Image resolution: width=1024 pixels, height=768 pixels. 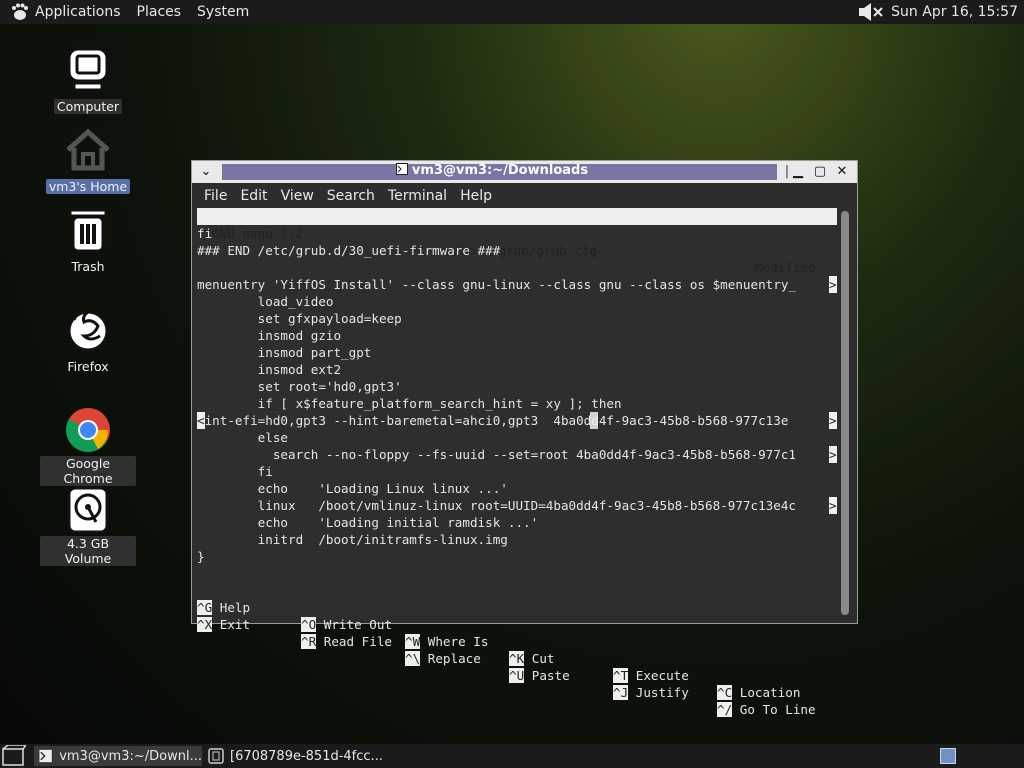 I want to click on shortcut-cut: ^K Cut, so click(x=532, y=658).